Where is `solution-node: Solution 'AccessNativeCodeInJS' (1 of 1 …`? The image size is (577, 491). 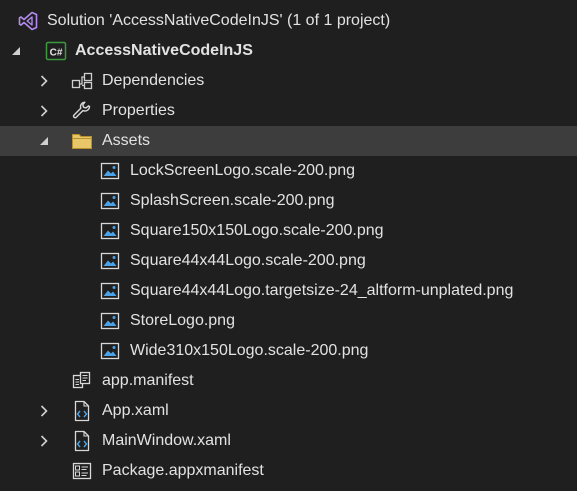
solution-node: Solution 'AccessNativeCodeInJS' (1 of 1 … is located at coordinates (288, 21).